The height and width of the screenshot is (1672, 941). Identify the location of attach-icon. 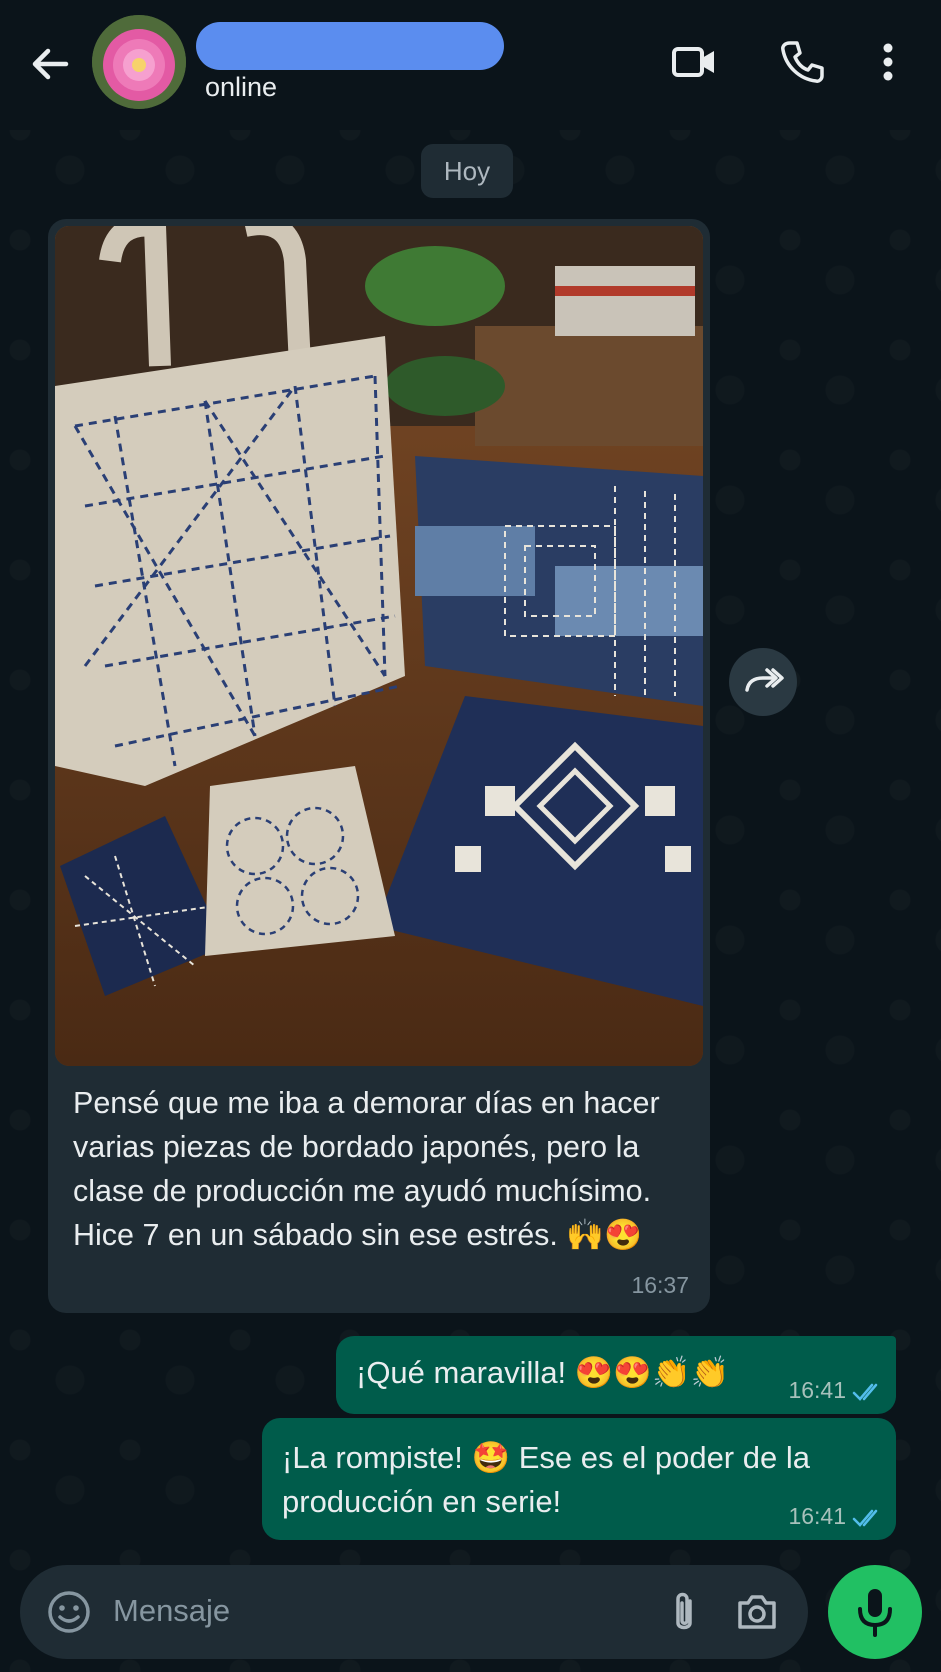
(684, 1612).